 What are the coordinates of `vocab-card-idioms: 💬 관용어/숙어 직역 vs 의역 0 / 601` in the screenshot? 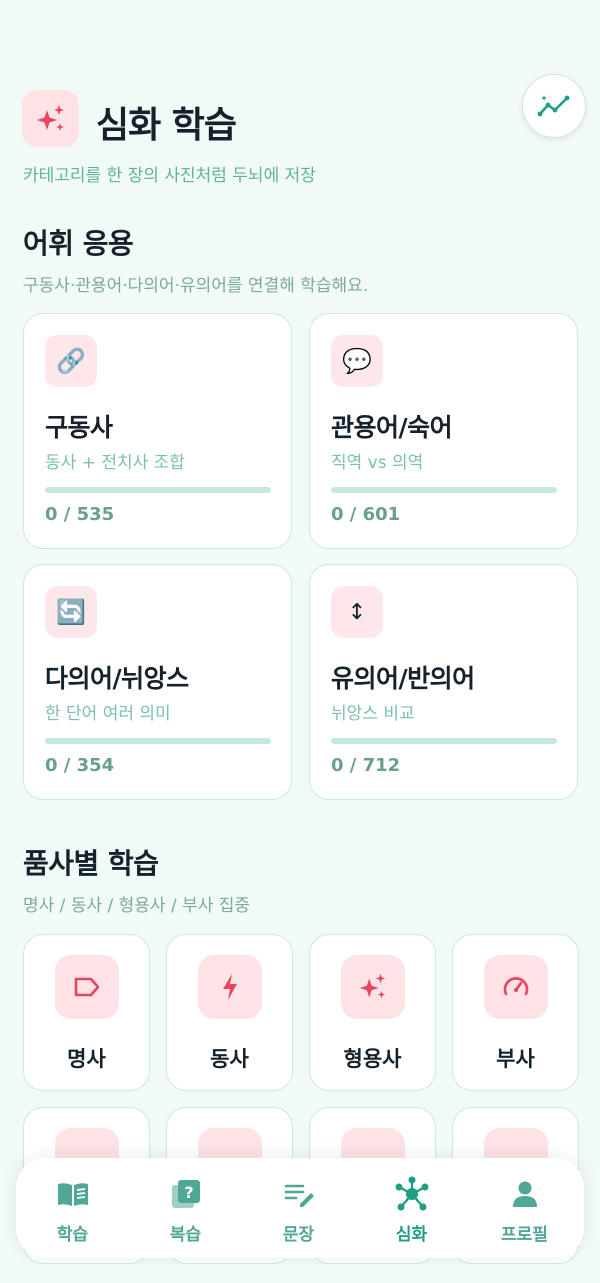 It's located at (443, 431).